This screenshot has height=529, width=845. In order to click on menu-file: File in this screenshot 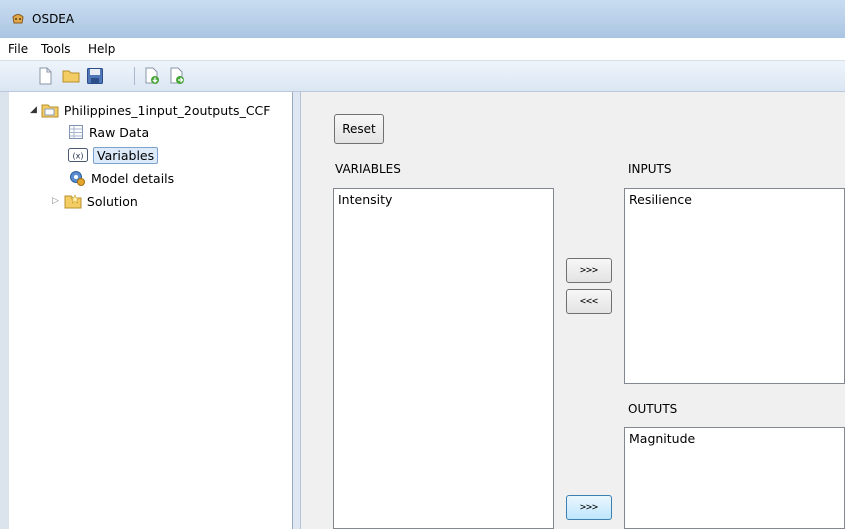, I will do `click(18, 49)`.